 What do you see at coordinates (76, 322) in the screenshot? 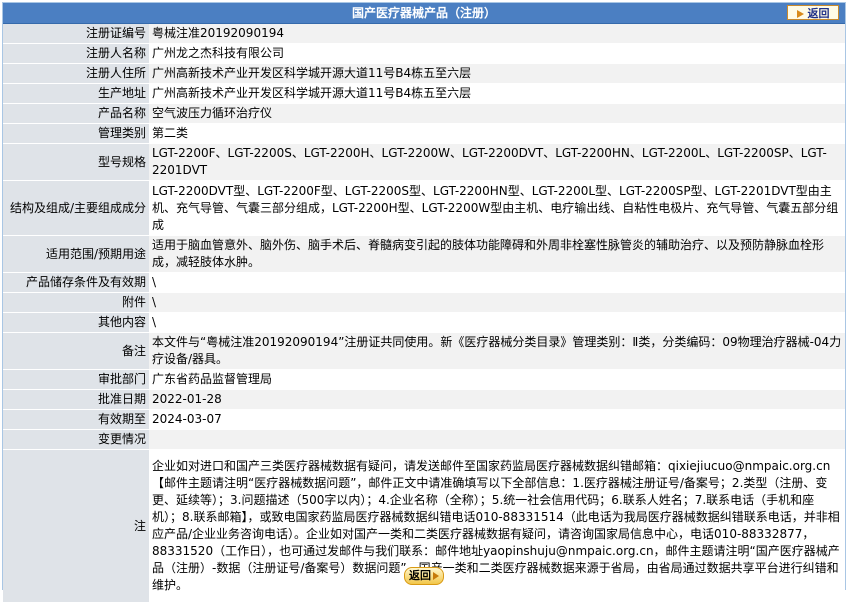
I see `field-label: 其他内容` at bounding box center [76, 322].